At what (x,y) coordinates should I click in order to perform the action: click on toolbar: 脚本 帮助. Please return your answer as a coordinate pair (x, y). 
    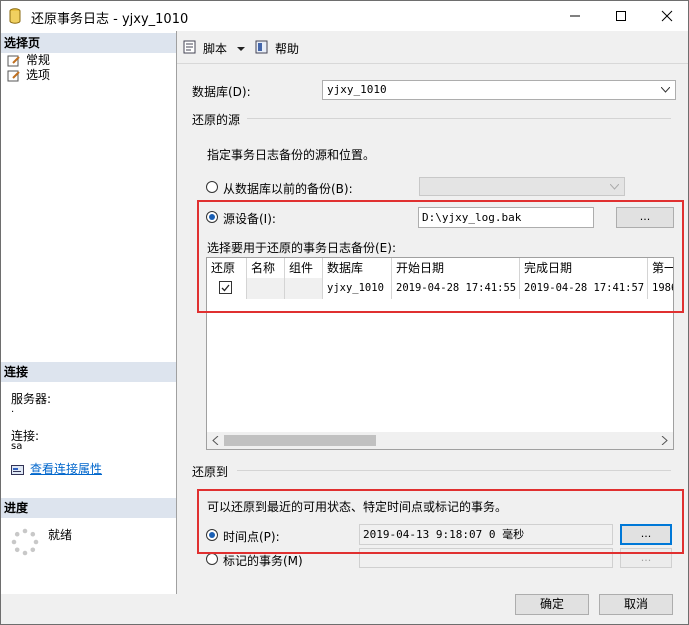
    Looking at the image, I should click on (432, 47).